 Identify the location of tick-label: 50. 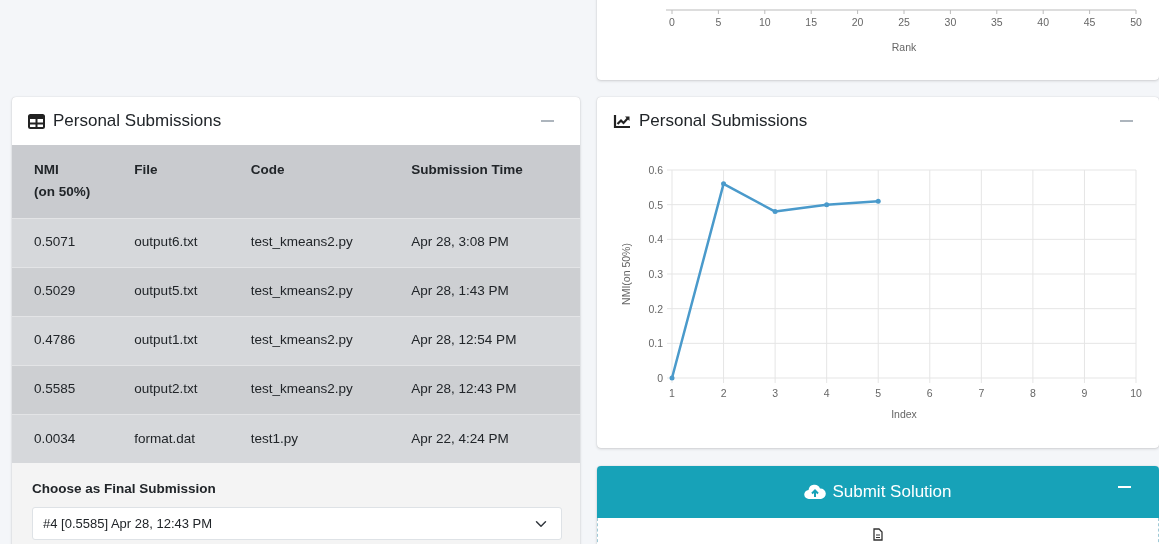
(1136, 22).